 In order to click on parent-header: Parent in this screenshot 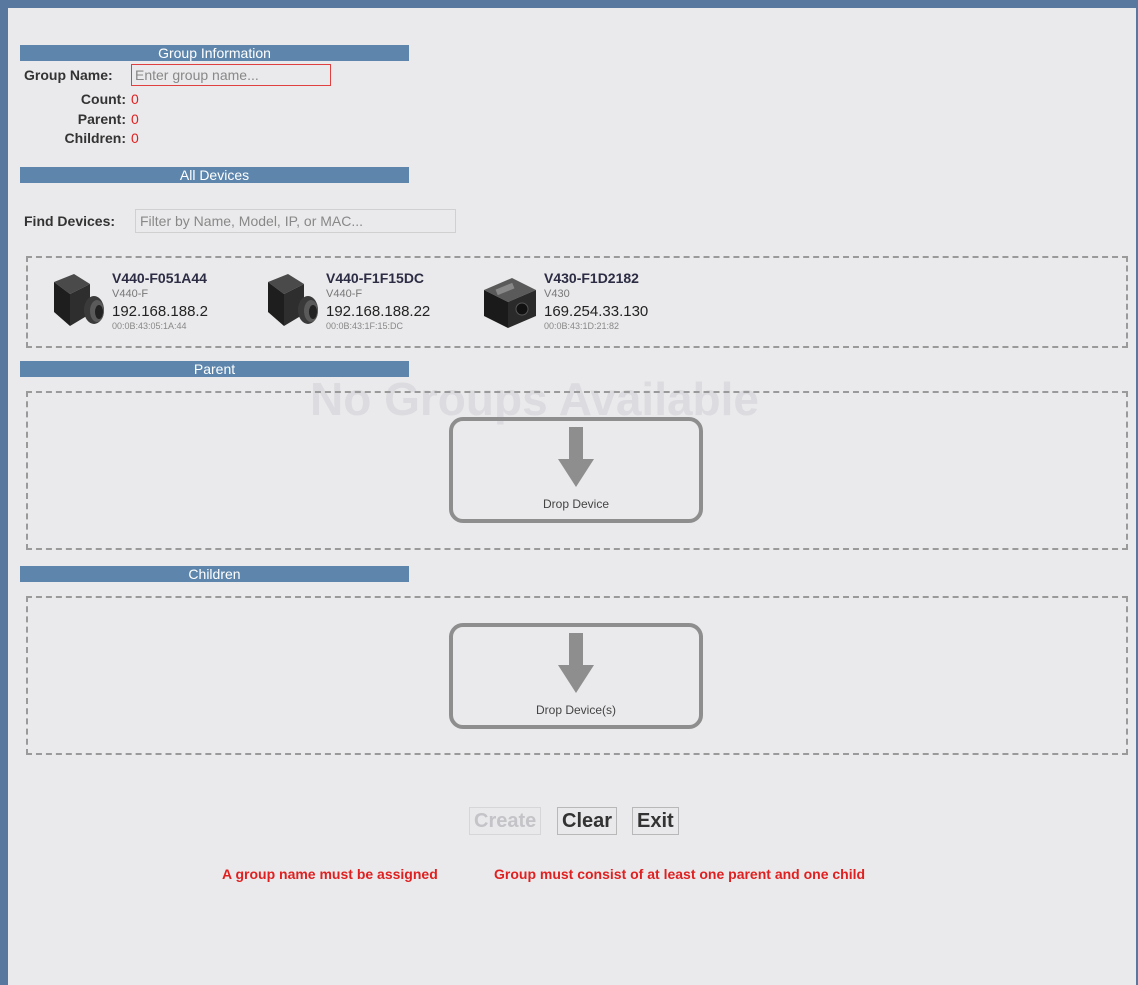, I will do `click(214, 369)`.